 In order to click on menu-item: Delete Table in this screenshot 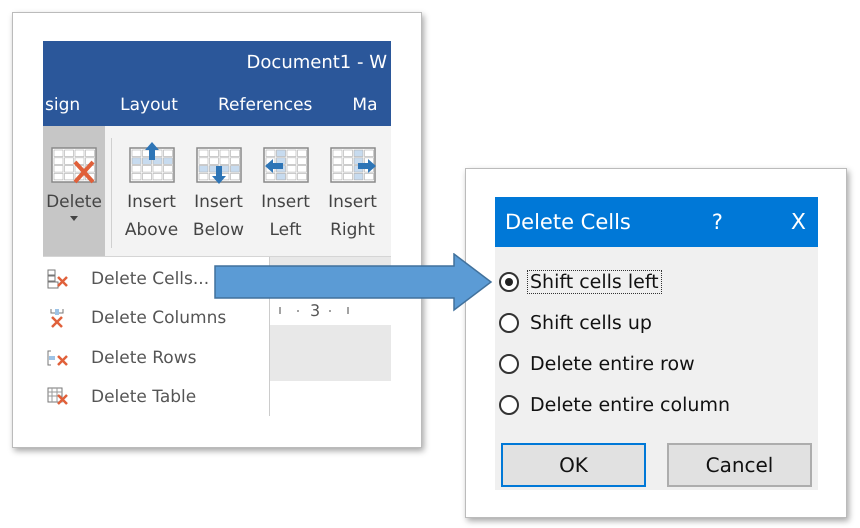, I will do `click(120, 397)`.